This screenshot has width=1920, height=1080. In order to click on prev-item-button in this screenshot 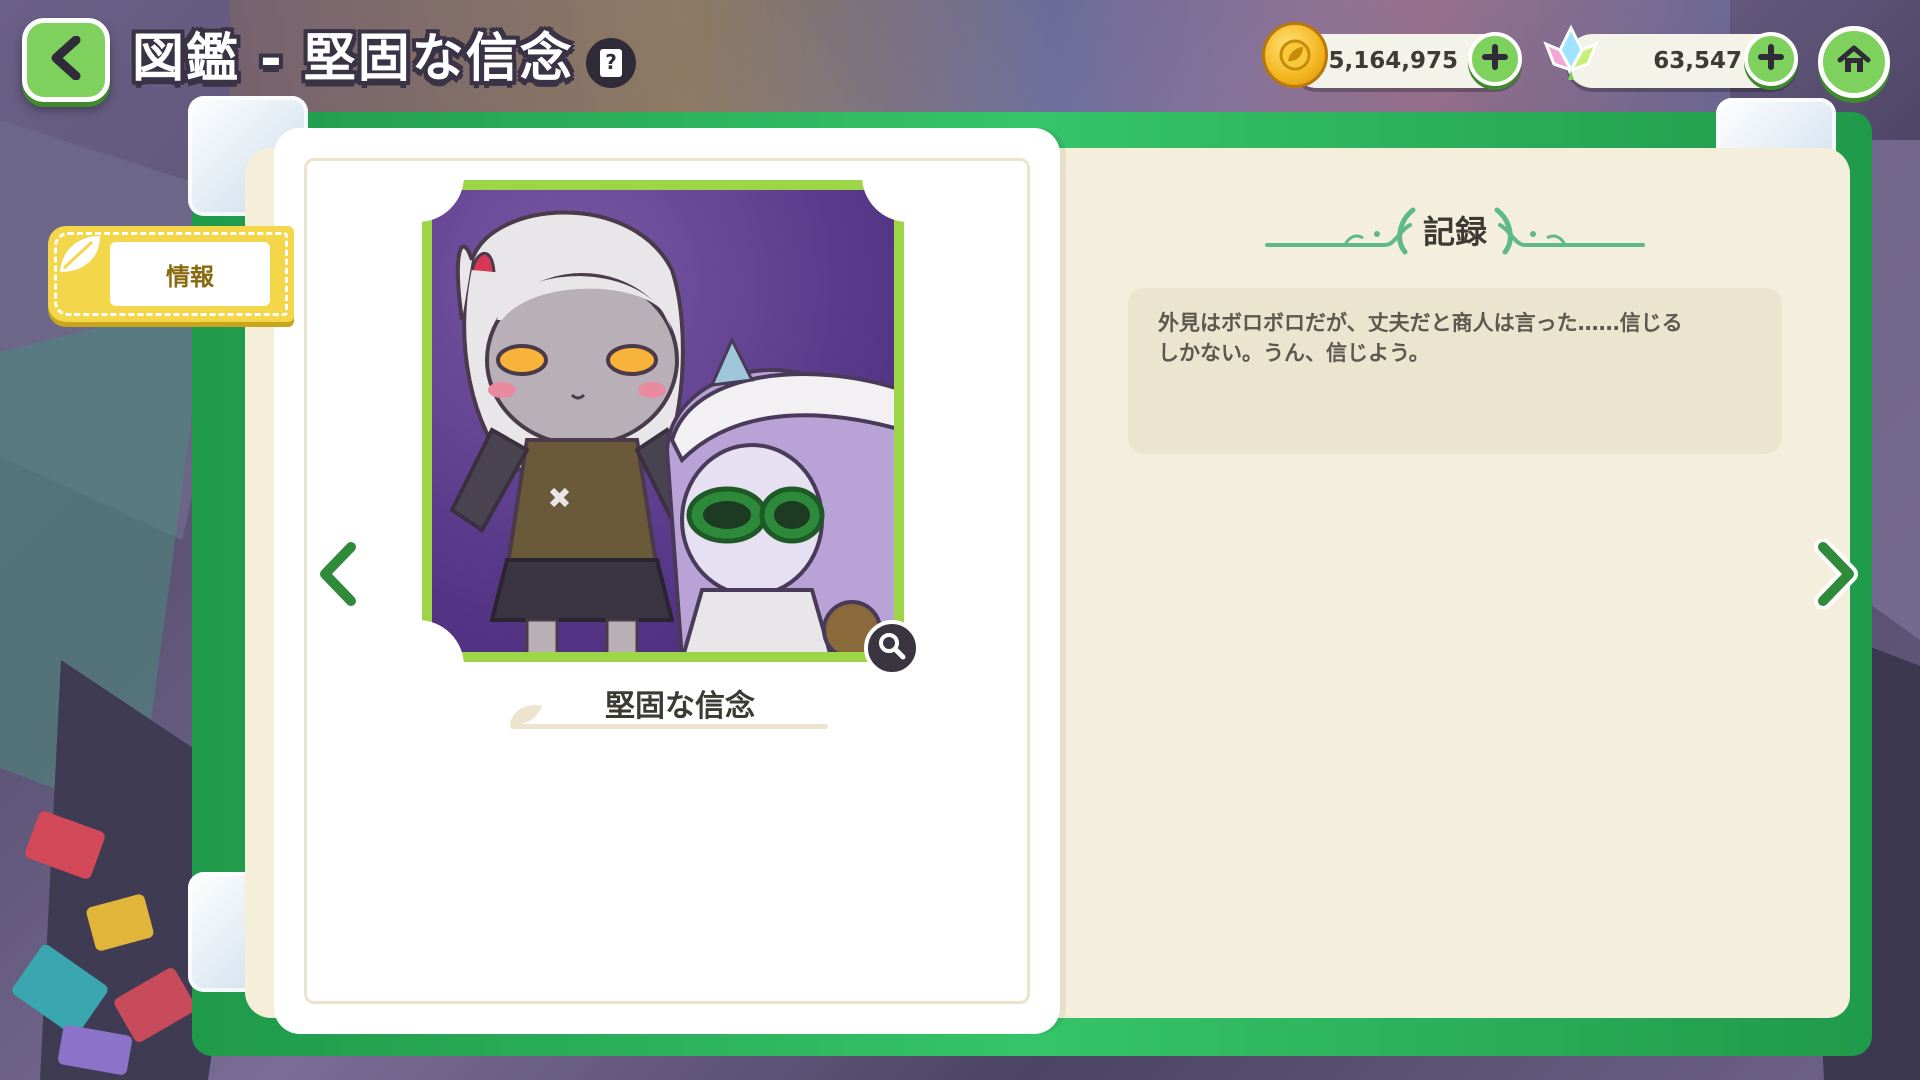, I will do `click(338, 576)`.